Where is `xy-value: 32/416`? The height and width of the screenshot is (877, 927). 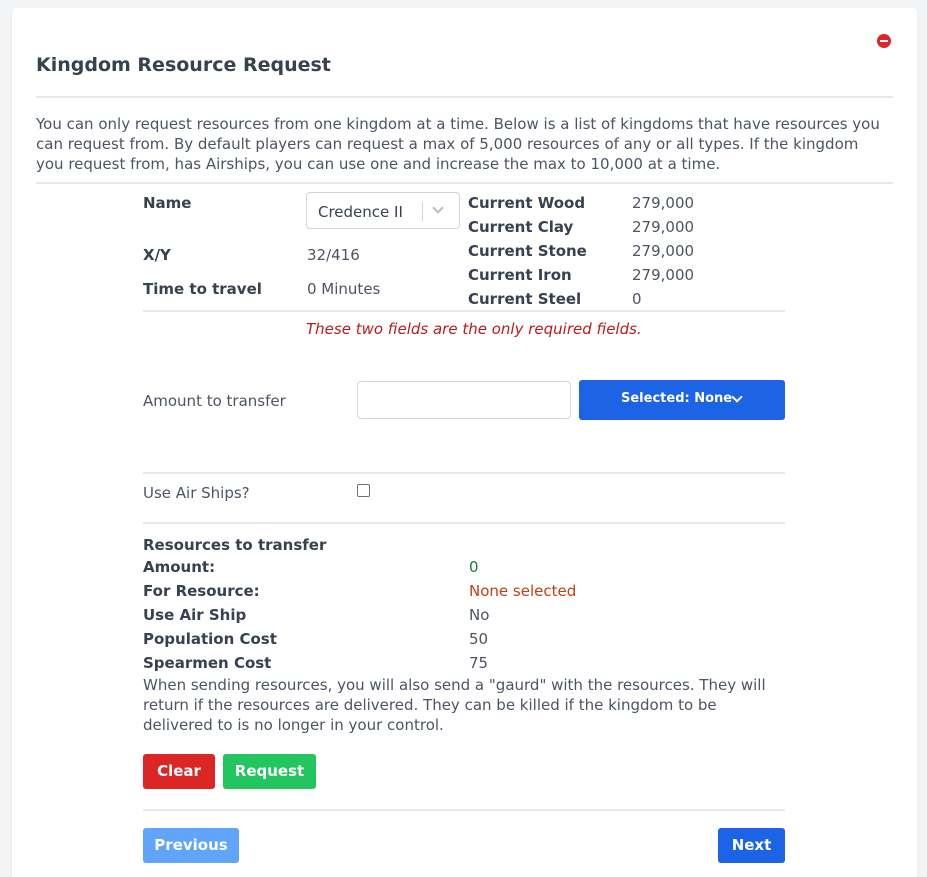 xy-value: 32/416 is located at coordinates (333, 255).